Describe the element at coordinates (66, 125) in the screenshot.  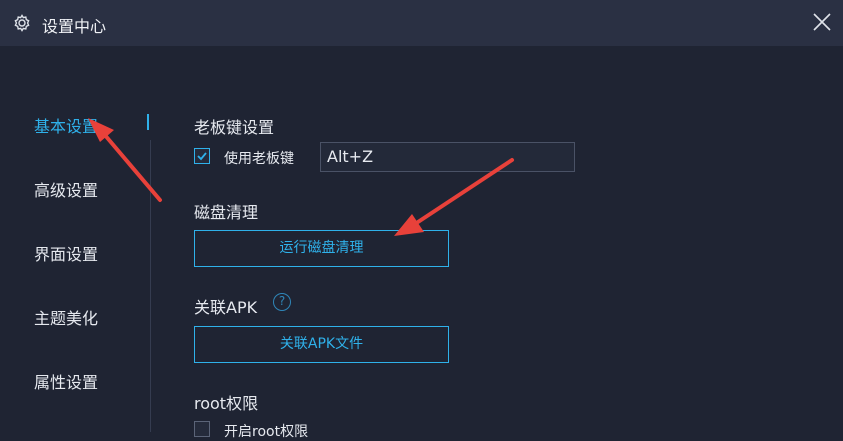
I see `sidebar-item-basic: 基本设置` at that location.